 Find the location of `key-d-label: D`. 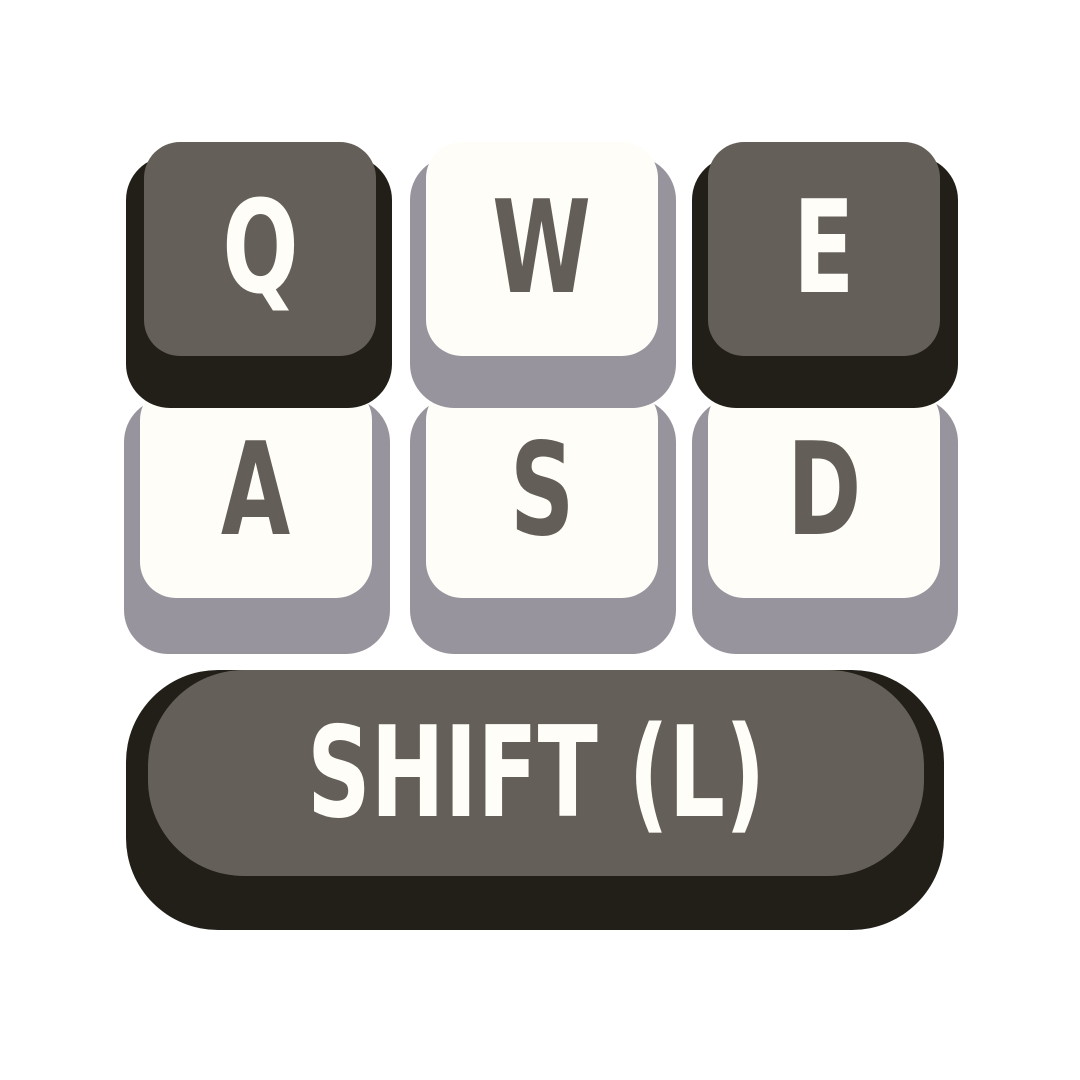

key-d-label: D is located at coordinates (824, 490).